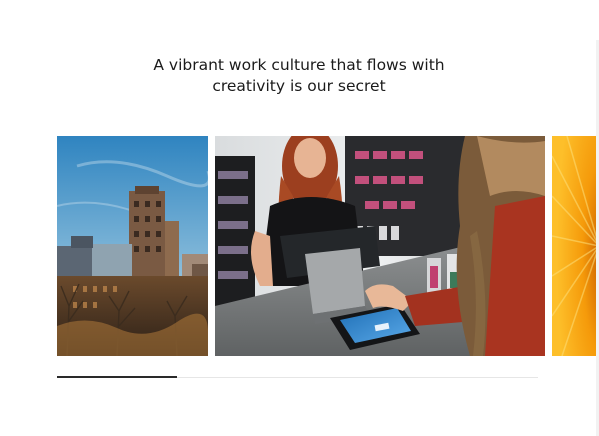  What do you see at coordinates (117, 377) in the screenshot?
I see `carousel-progress-indicator` at bounding box center [117, 377].